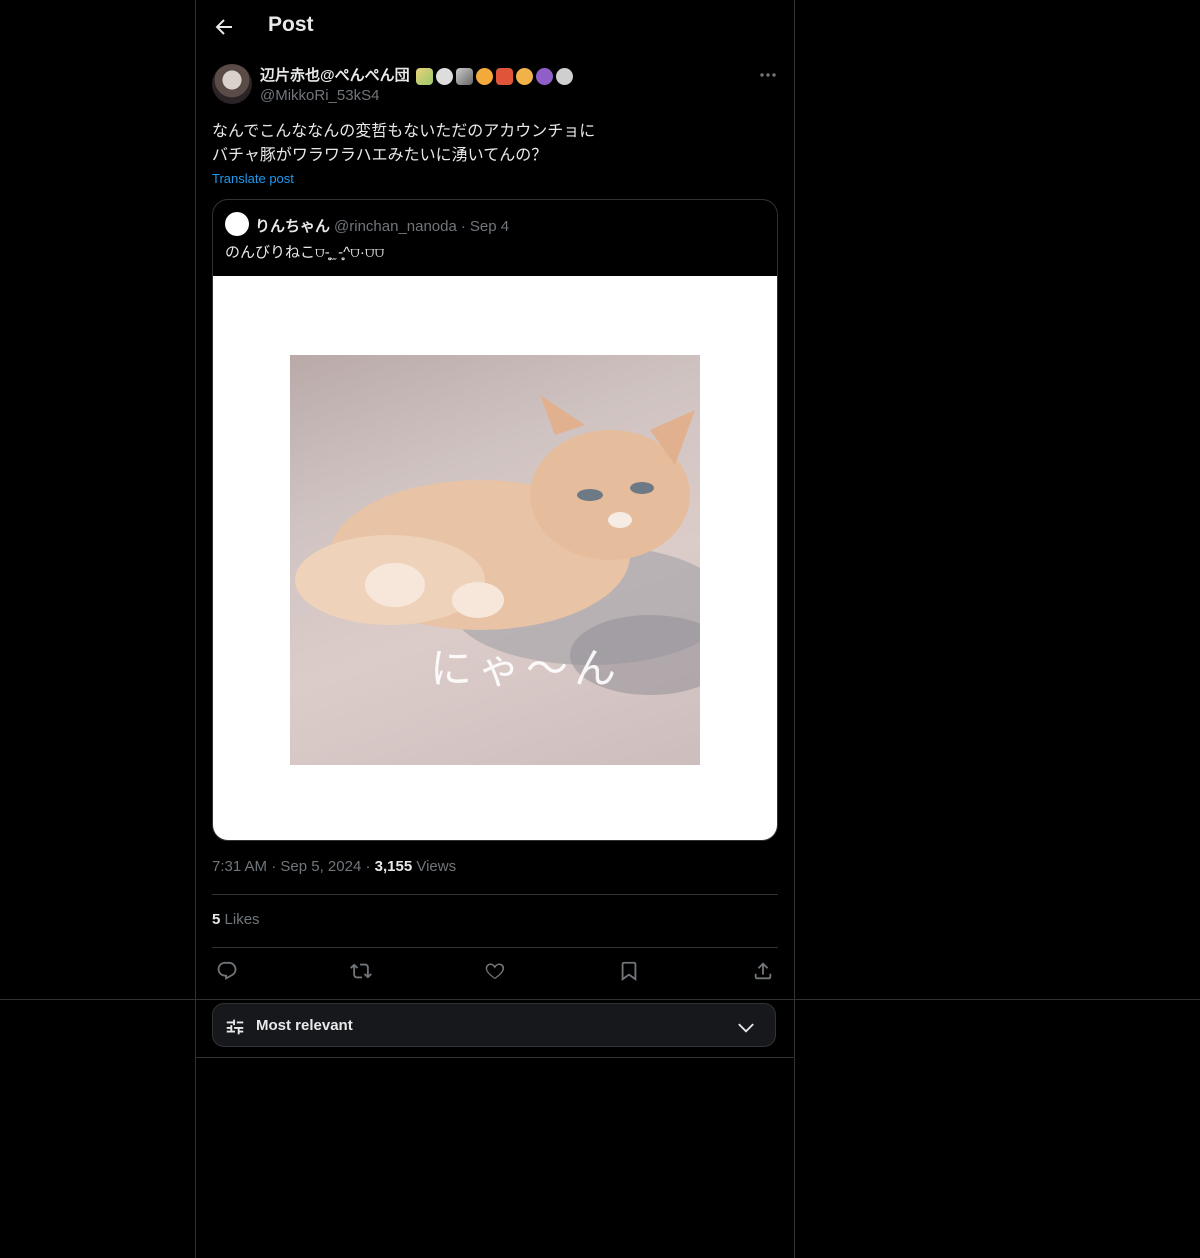 The image size is (1200, 1258). What do you see at coordinates (361, 971) in the screenshot?
I see `repost-icon` at bounding box center [361, 971].